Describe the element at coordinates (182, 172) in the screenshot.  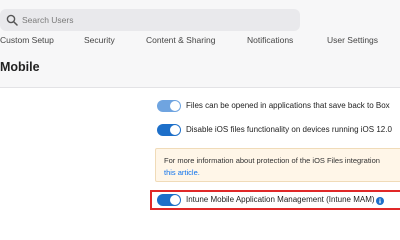
I see `article-link: this article.` at that location.